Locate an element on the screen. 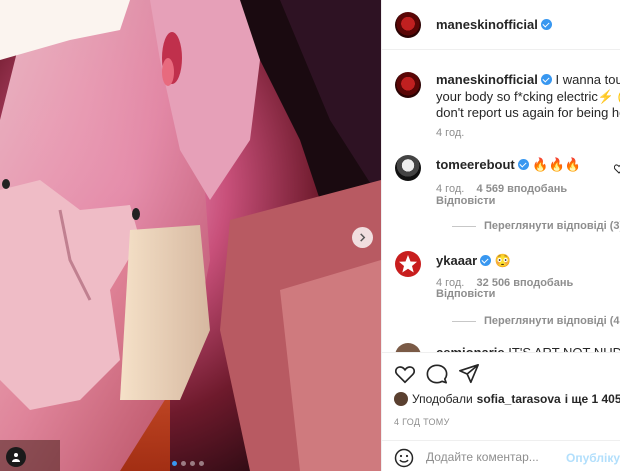 Image resolution: width=620 pixels, height=471 pixels. comment-body: ykaaar 😳 is located at coordinates (473, 261).